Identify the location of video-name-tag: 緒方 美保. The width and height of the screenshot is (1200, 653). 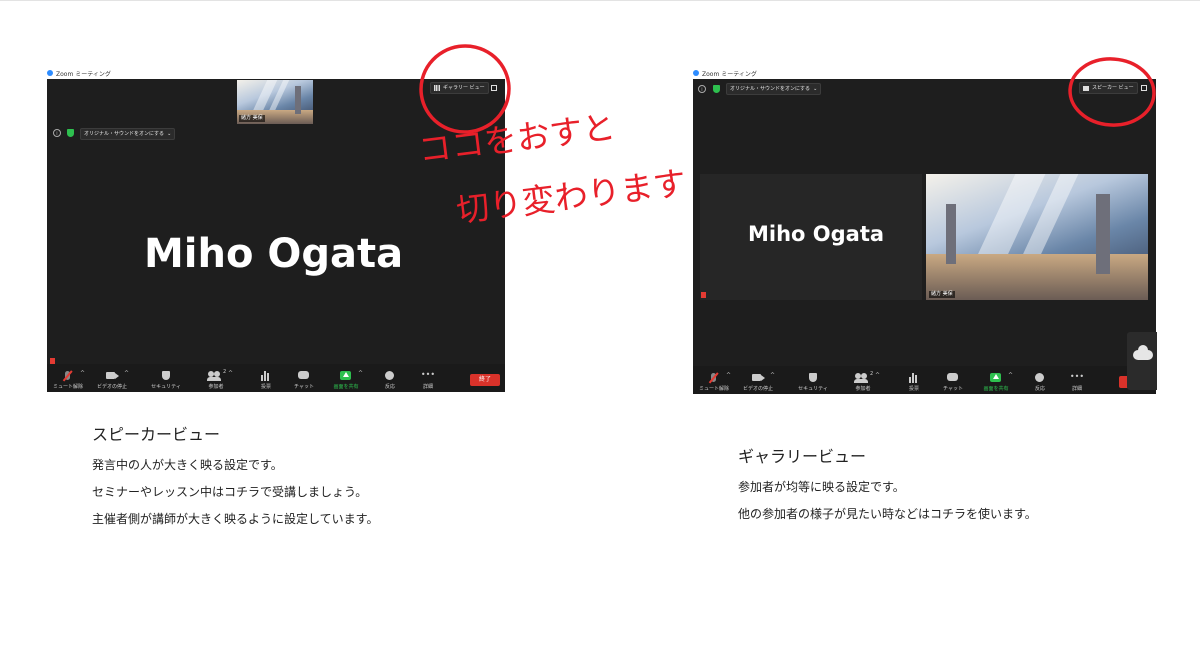
(942, 294).